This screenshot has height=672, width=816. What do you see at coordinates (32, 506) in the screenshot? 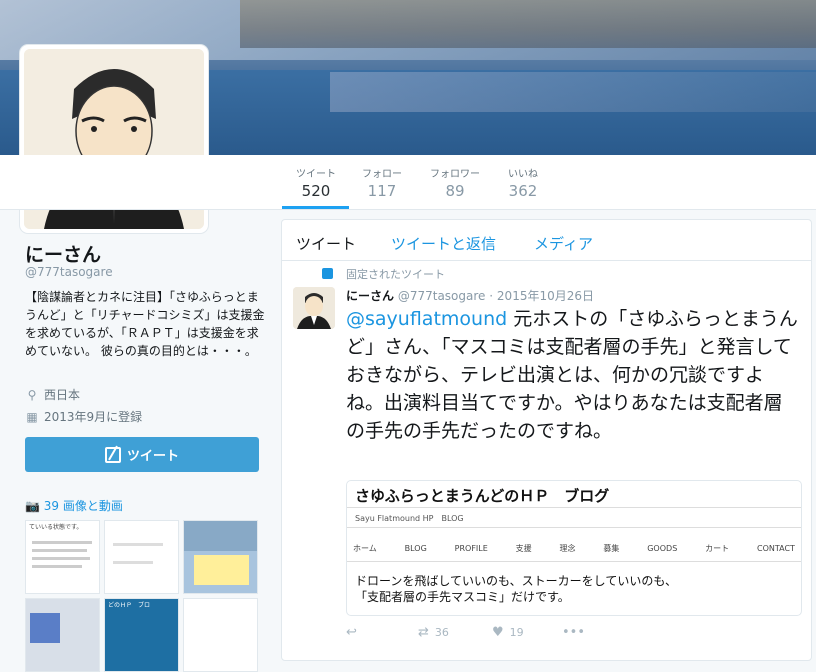
I see `camera-icon: 📷` at bounding box center [32, 506].